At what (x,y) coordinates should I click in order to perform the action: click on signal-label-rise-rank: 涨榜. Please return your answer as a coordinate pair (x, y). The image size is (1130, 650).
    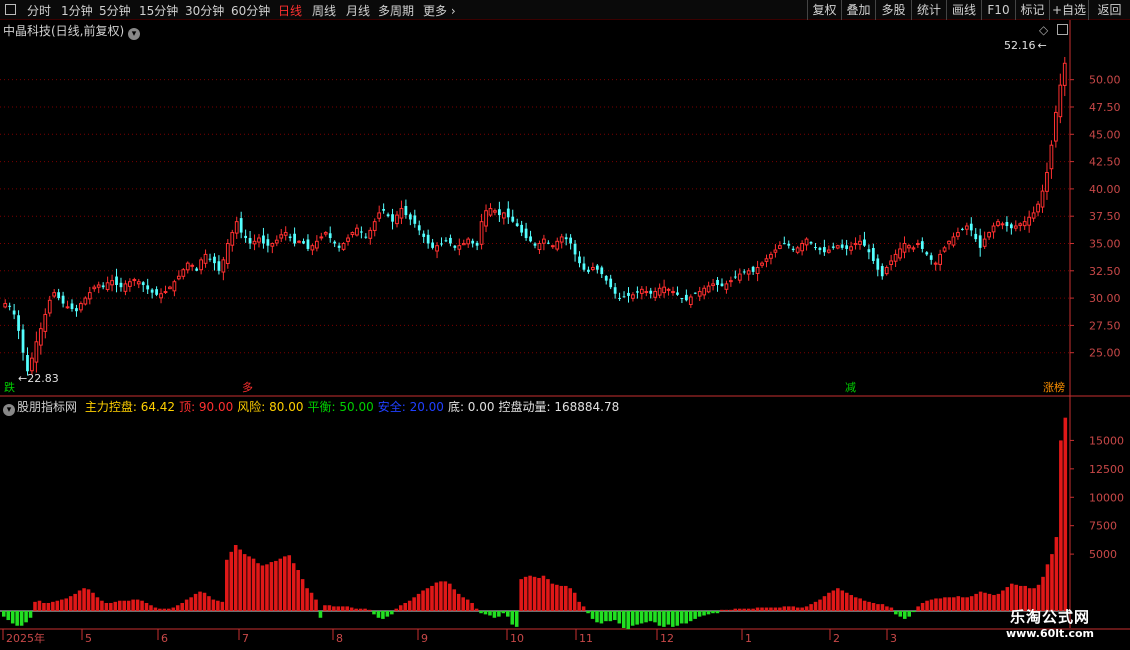
    Looking at the image, I should click on (1054, 387).